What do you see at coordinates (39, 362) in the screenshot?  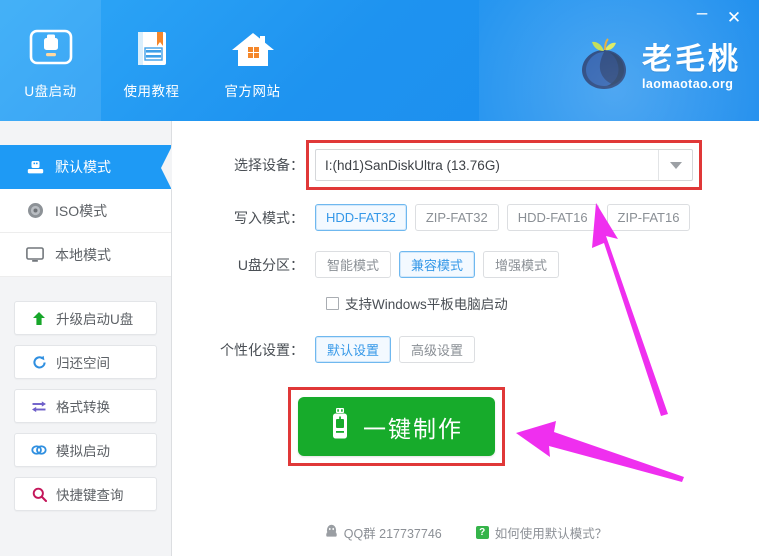 I see `refresh-icon` at bounding box center [39, 362].